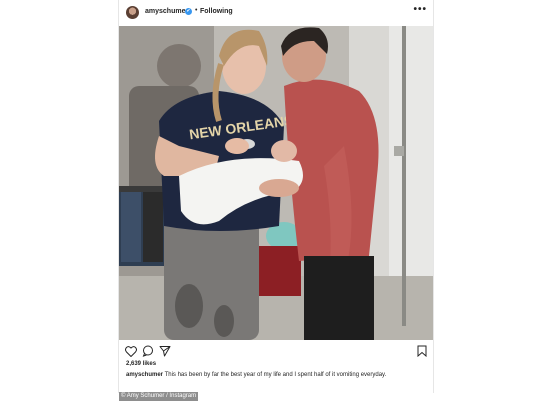 Image resolution: width=550 pixels, height=401 pixels. What do you see at coordinates (188, 11) in the screenshot?
I see `verified-badge-icon: ✔` at bounding box center [188, 11].